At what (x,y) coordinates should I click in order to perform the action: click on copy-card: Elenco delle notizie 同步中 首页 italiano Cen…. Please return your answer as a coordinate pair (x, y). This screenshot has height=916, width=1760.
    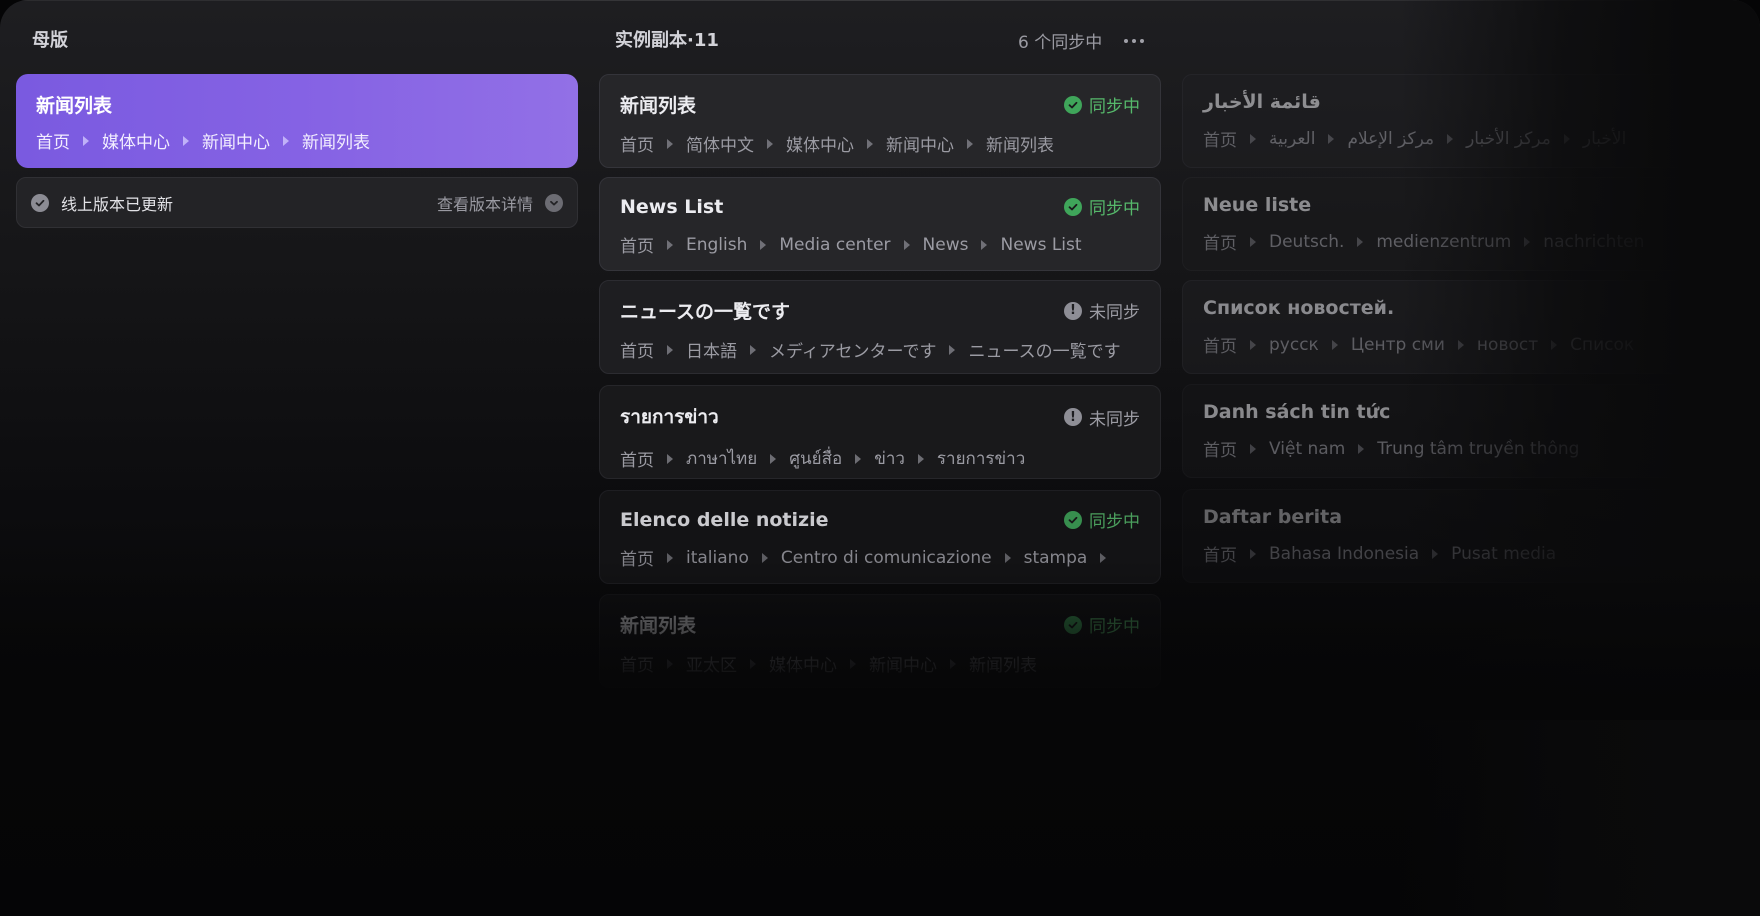
    Looking at the image, I should click on (880, 537).